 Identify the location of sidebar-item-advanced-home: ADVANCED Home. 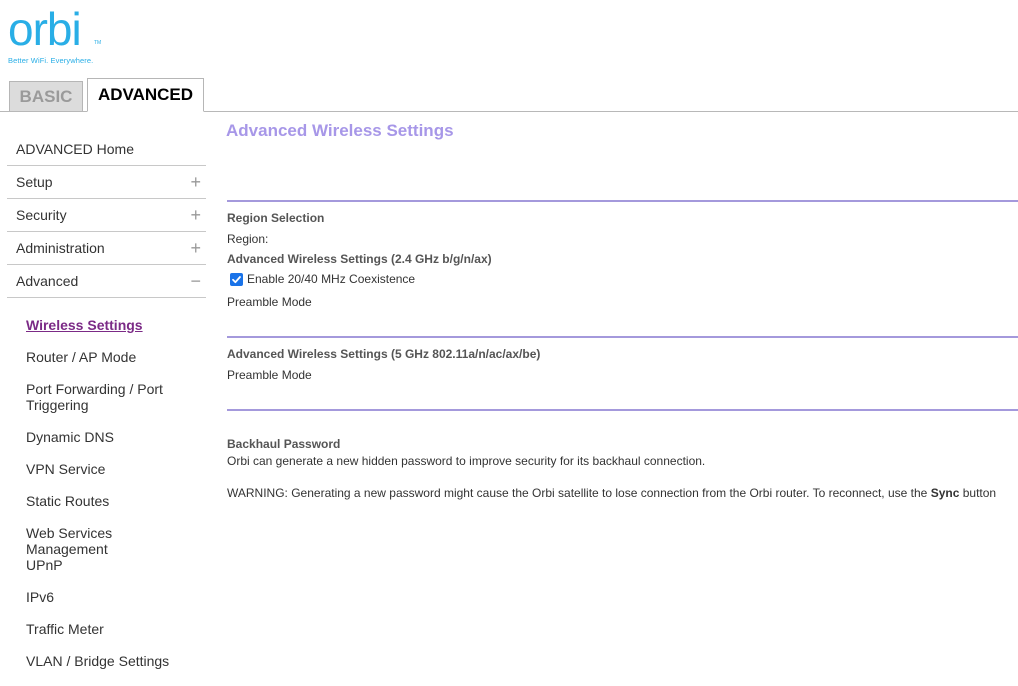
(106, 149).